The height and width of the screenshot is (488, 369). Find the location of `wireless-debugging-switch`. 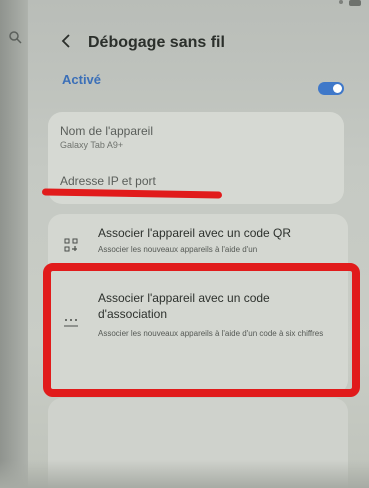

wireless-debugging-switch is located at coordinates (331, 88).